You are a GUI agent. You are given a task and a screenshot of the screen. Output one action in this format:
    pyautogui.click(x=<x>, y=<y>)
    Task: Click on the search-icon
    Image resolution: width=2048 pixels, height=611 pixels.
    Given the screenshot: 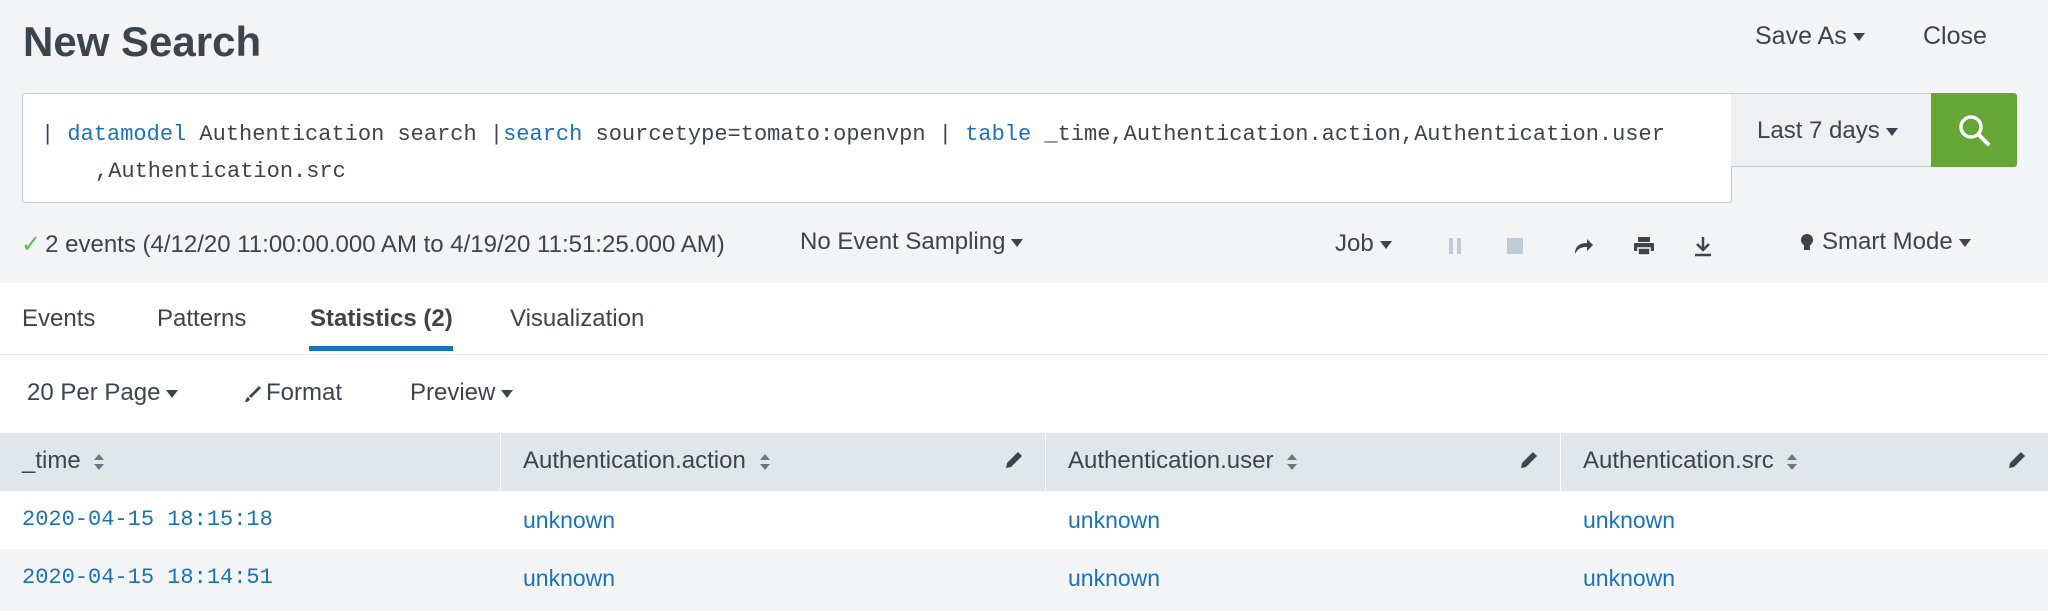 What is the action you would take?
    pyautogui.click(x=1974, y=130)
    